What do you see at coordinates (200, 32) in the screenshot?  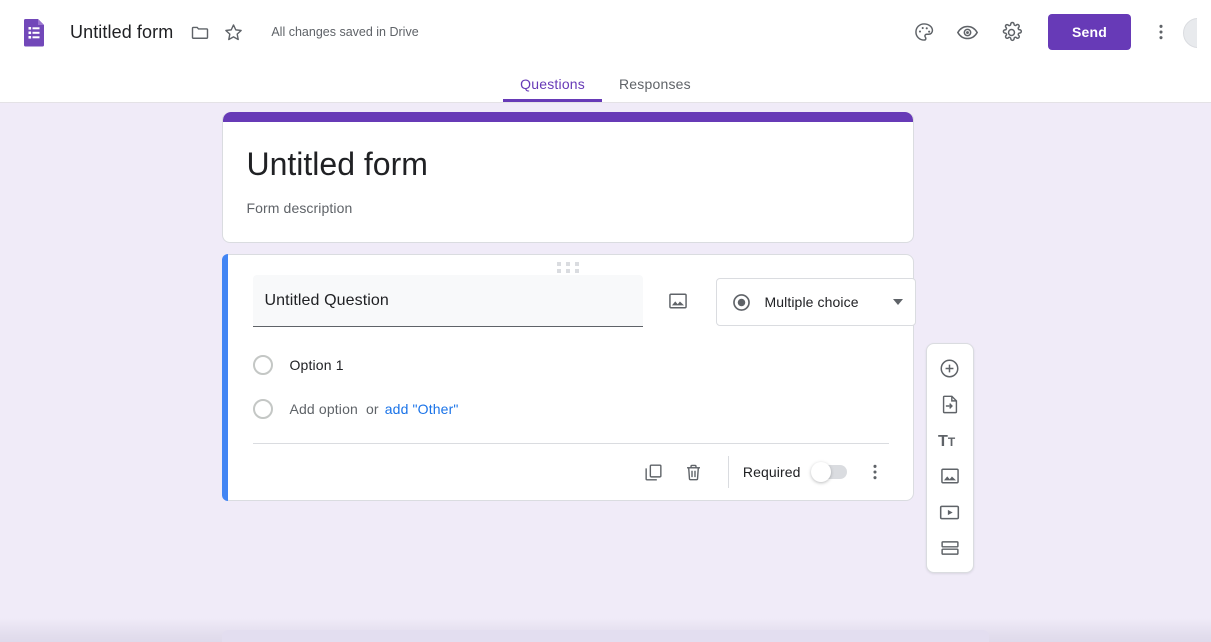 I see `folder-icon` at bounding box center [200, 32].